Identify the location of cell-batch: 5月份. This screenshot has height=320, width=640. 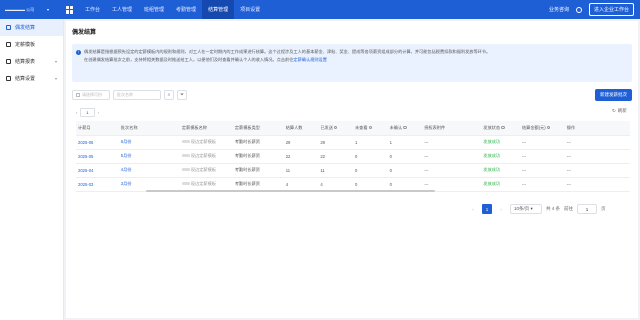
(149, 156).